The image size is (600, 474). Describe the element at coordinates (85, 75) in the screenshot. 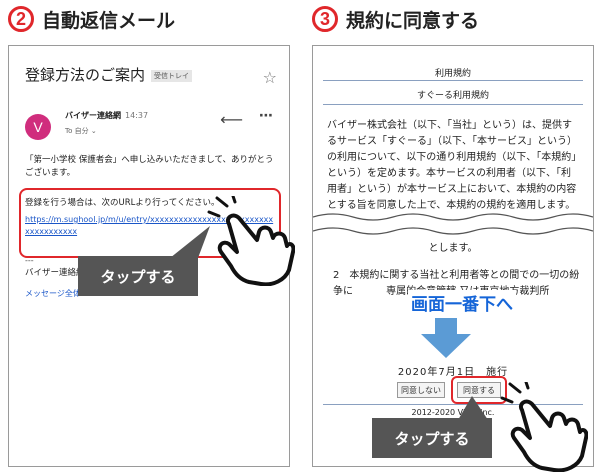

I see `subject-text: 登録方法のご案内` at that location.